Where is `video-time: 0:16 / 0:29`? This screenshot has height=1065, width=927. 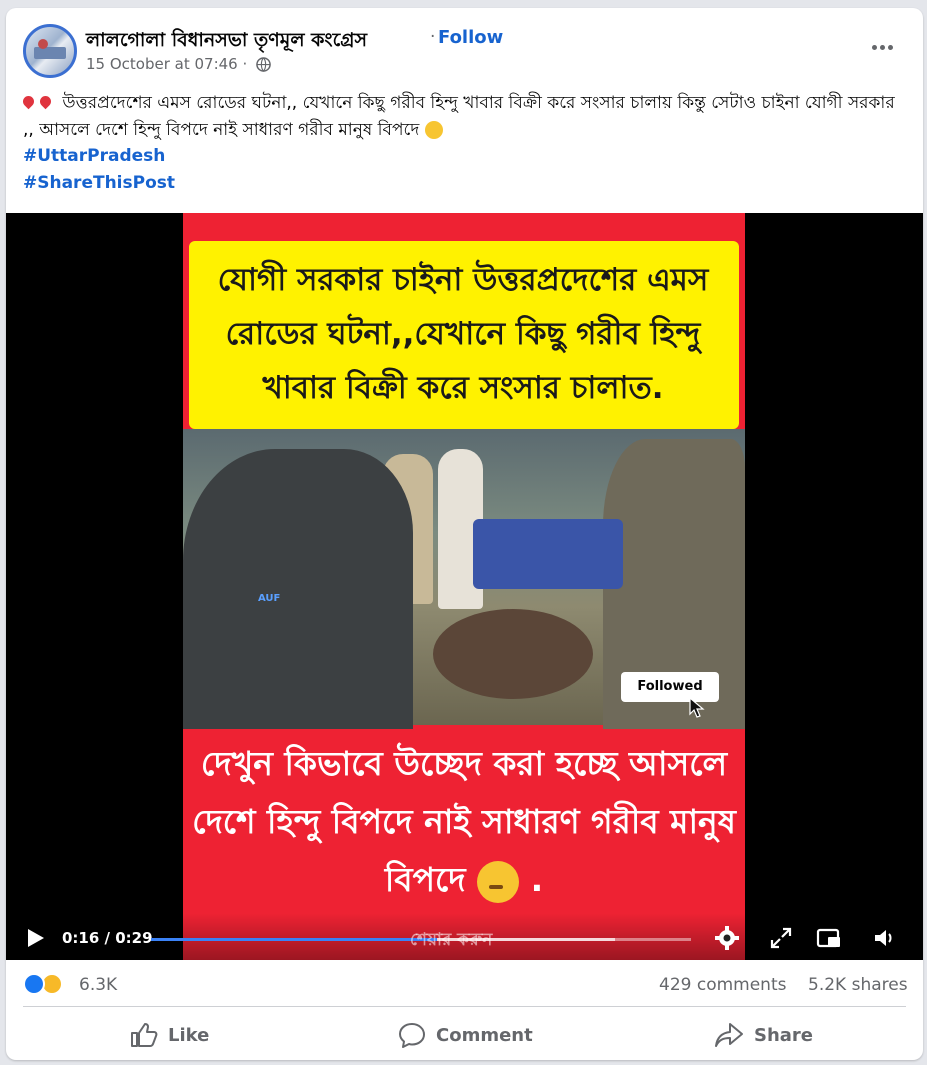 video-time: 0:16 / 0:29 is located at coordinates (107, 938).